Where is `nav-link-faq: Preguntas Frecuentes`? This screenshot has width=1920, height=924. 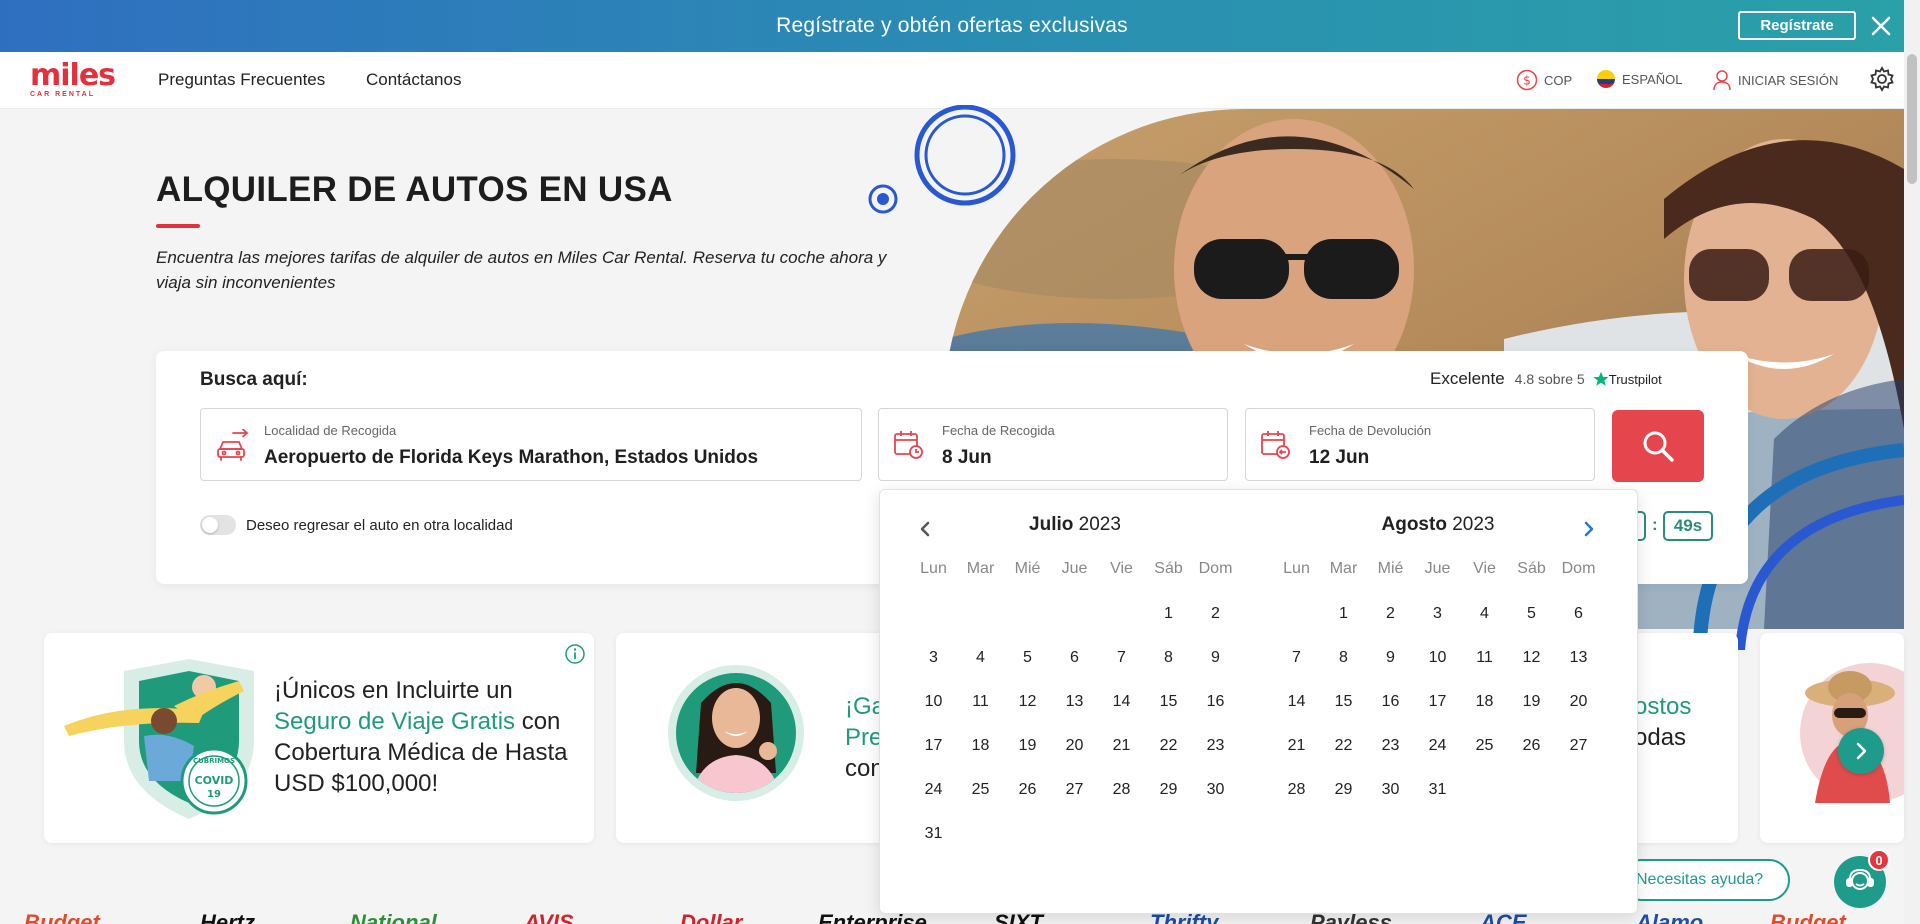
nav-link-faq: Preguntas Frecuentes is located at coordinates (241, 80).